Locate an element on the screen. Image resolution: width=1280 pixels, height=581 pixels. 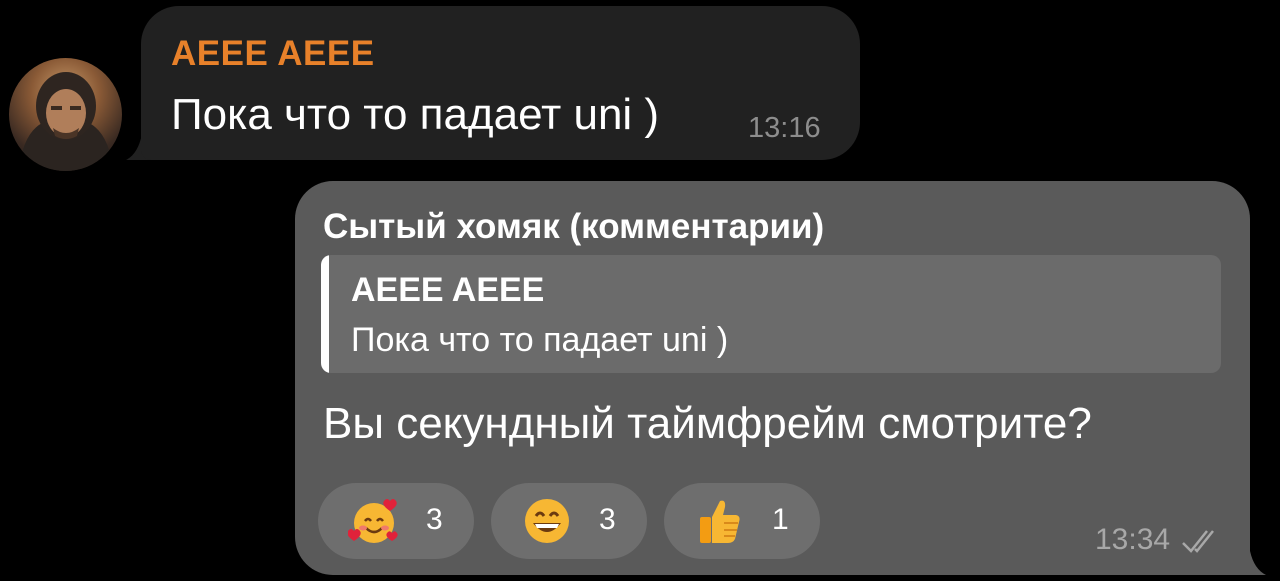
reply-sender-name: AEEE AEEE is located at coordinates (448, 290).